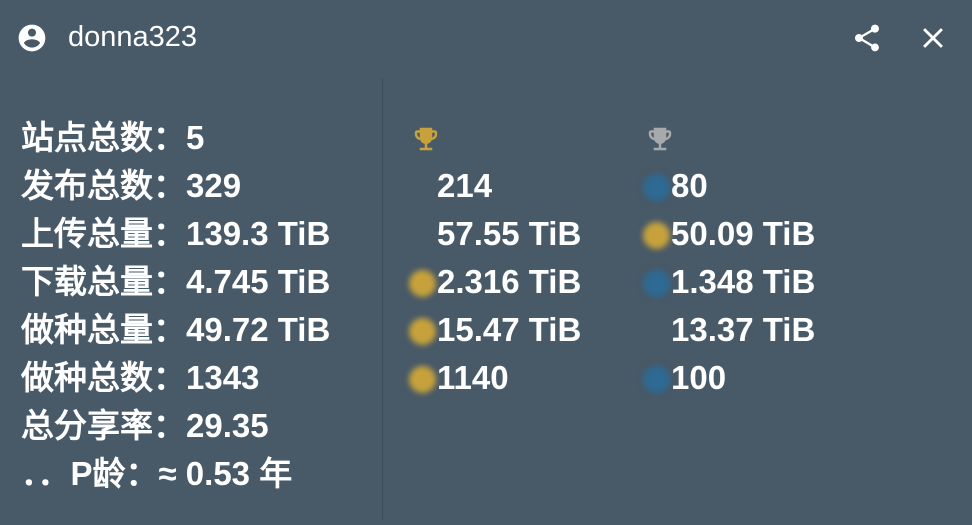  I want to click on stat-value: 329, so click(214, 185).